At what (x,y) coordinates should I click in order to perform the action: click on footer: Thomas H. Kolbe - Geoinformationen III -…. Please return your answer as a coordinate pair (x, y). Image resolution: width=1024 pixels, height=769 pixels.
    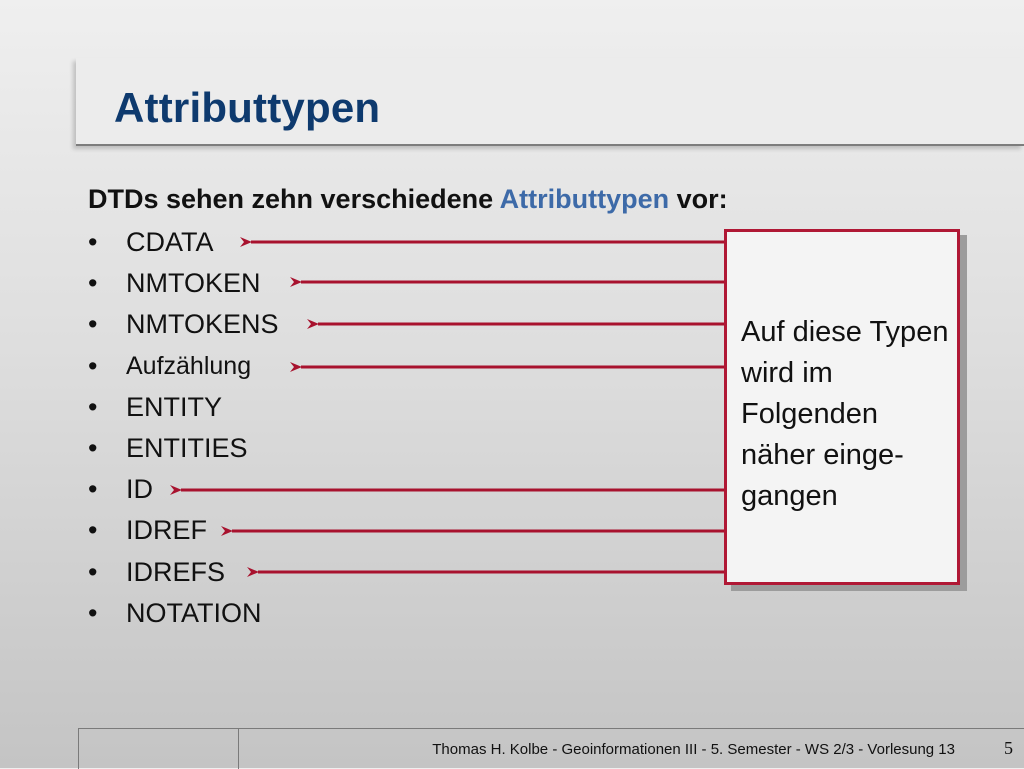
    Looking at the image, I should click on (551, 748).